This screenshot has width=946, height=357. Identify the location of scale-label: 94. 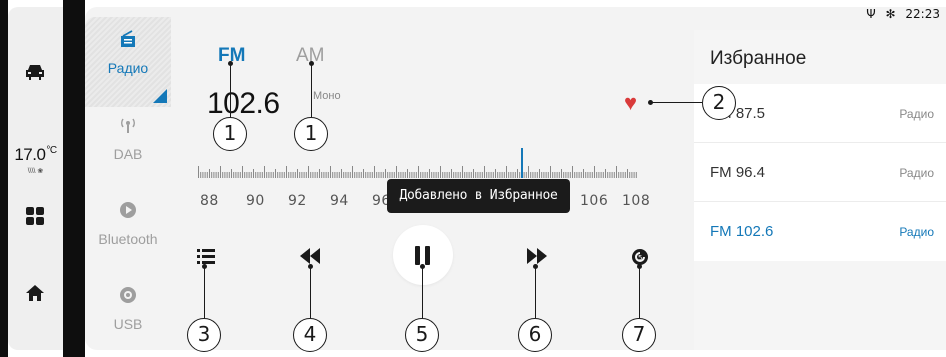
(339, 201).